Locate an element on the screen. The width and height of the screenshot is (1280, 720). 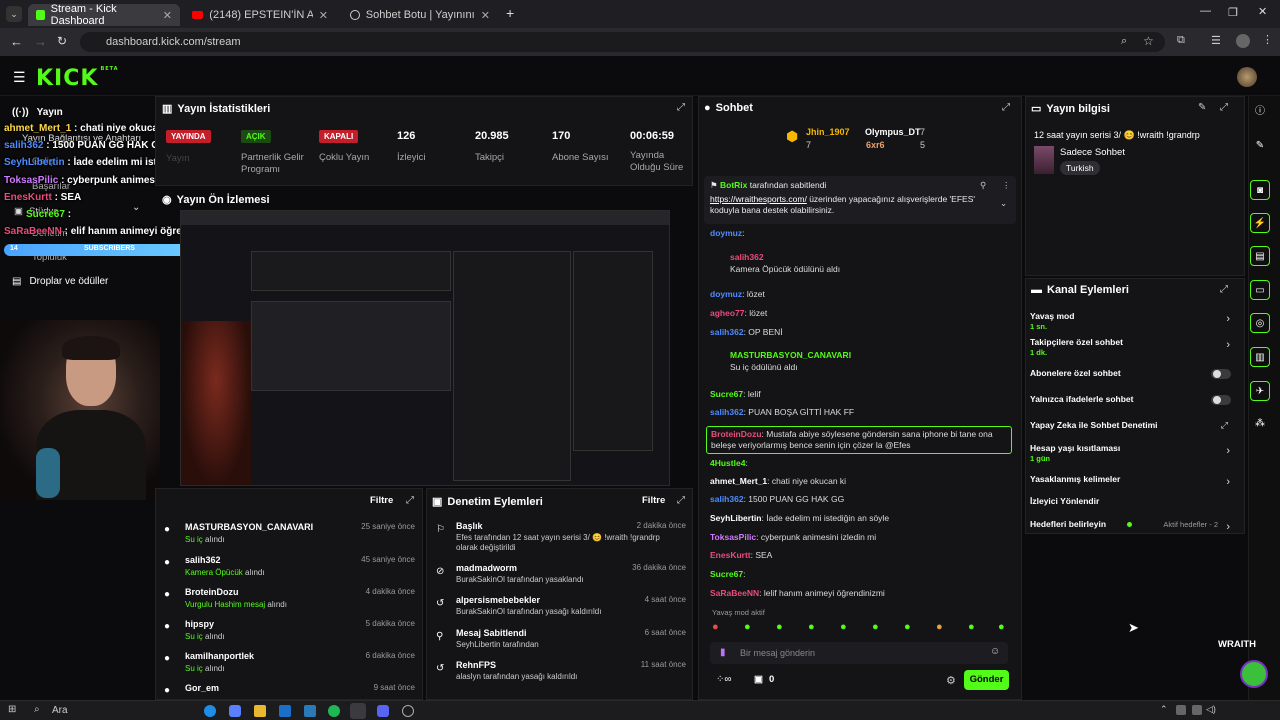
kick-logo: KICK BETA is located at coordinates (77, 78).